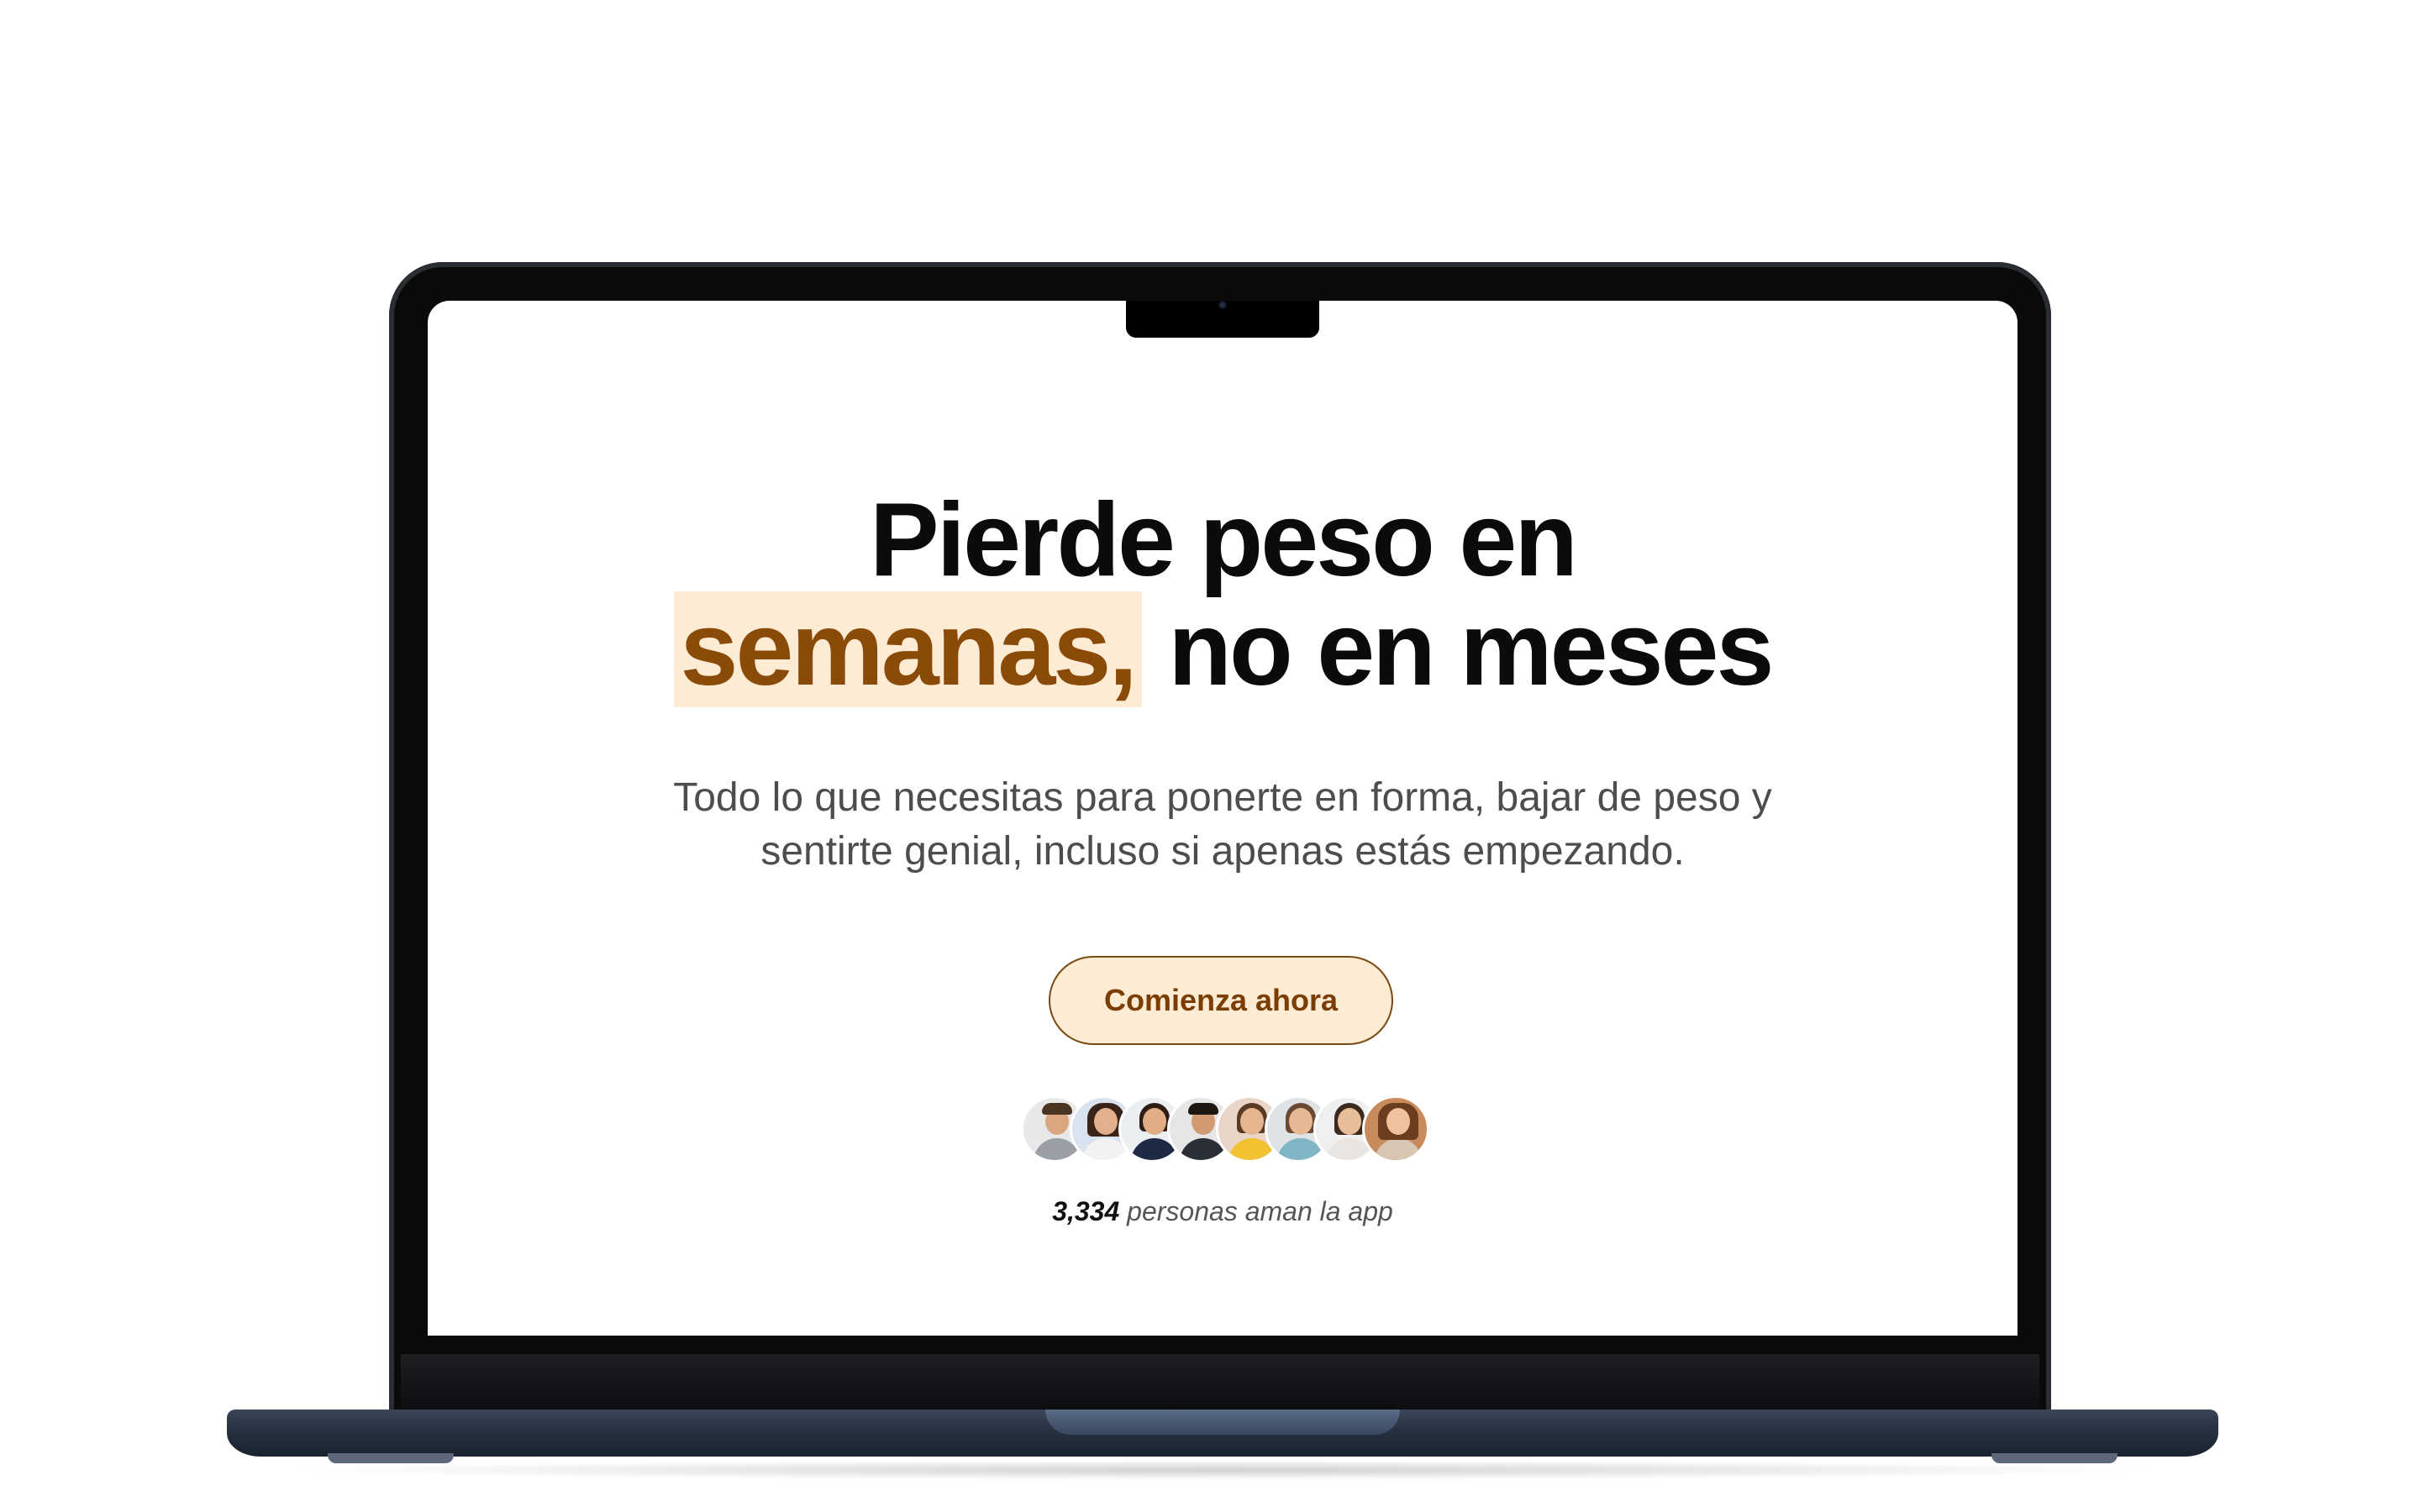  What do you see at coordinates (1223, 1422) in the screenshot?
I see `laptop-base-notch` at bounding box center [1223, 1422].